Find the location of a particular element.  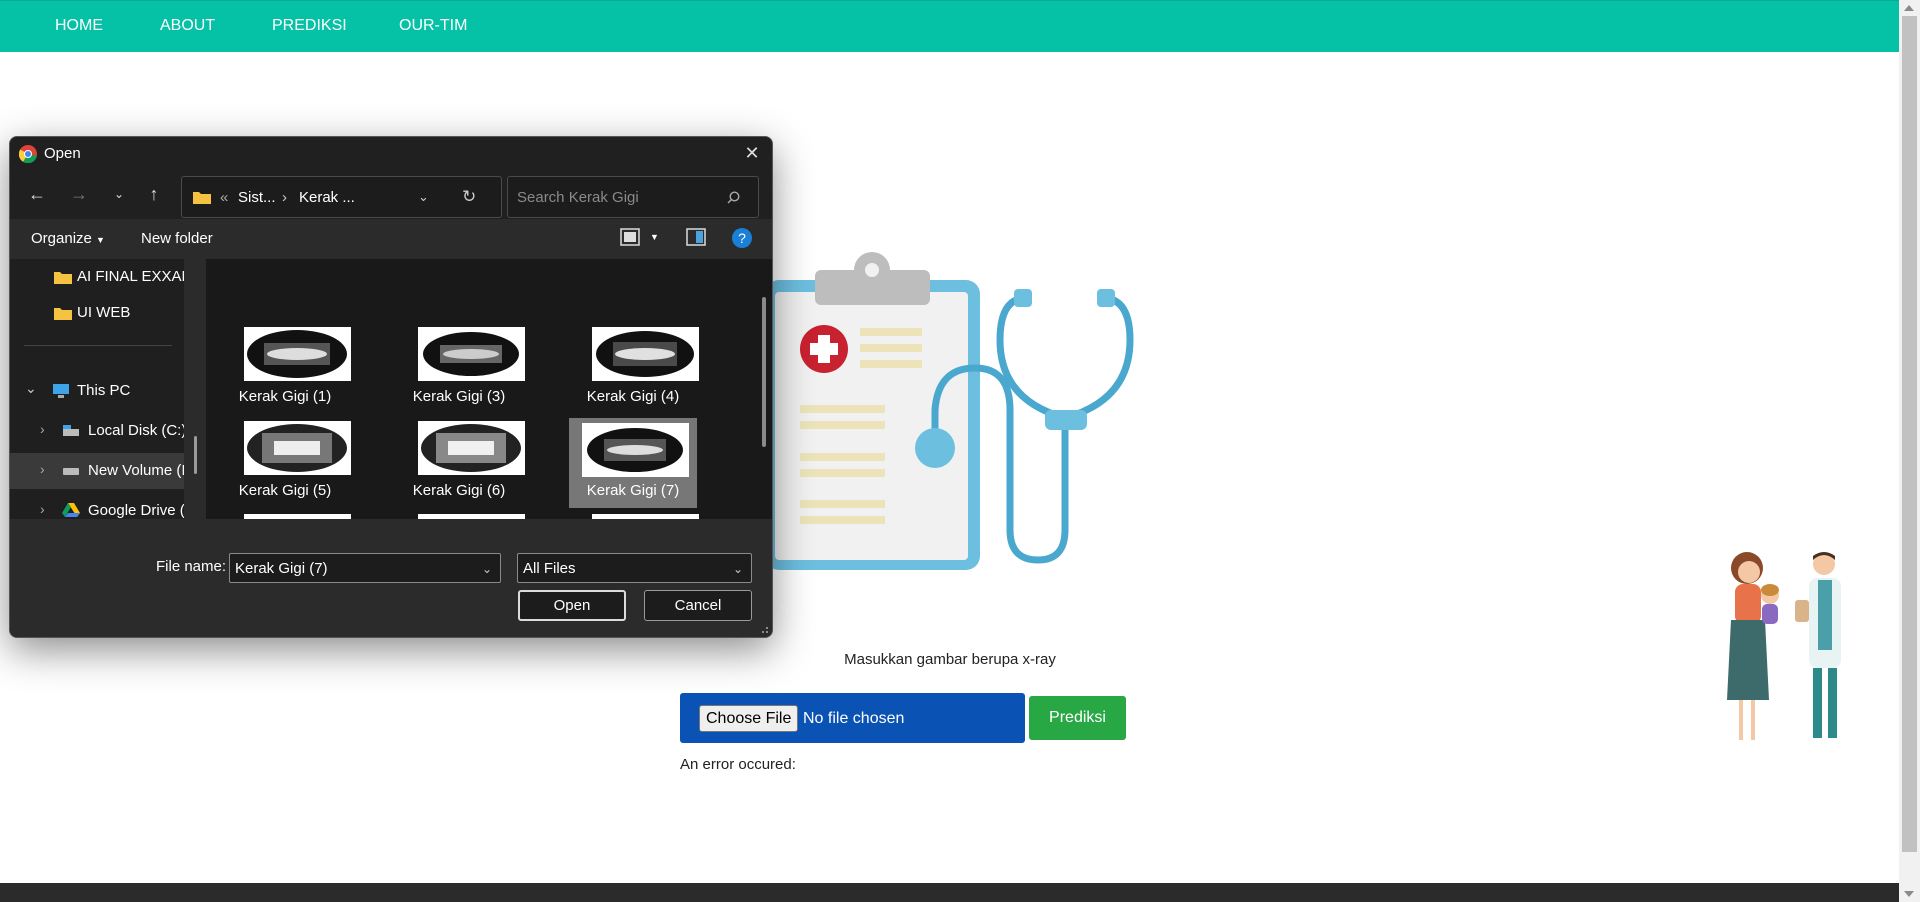

tree-label: Google Drive ( is located at coordinates (136, 510).